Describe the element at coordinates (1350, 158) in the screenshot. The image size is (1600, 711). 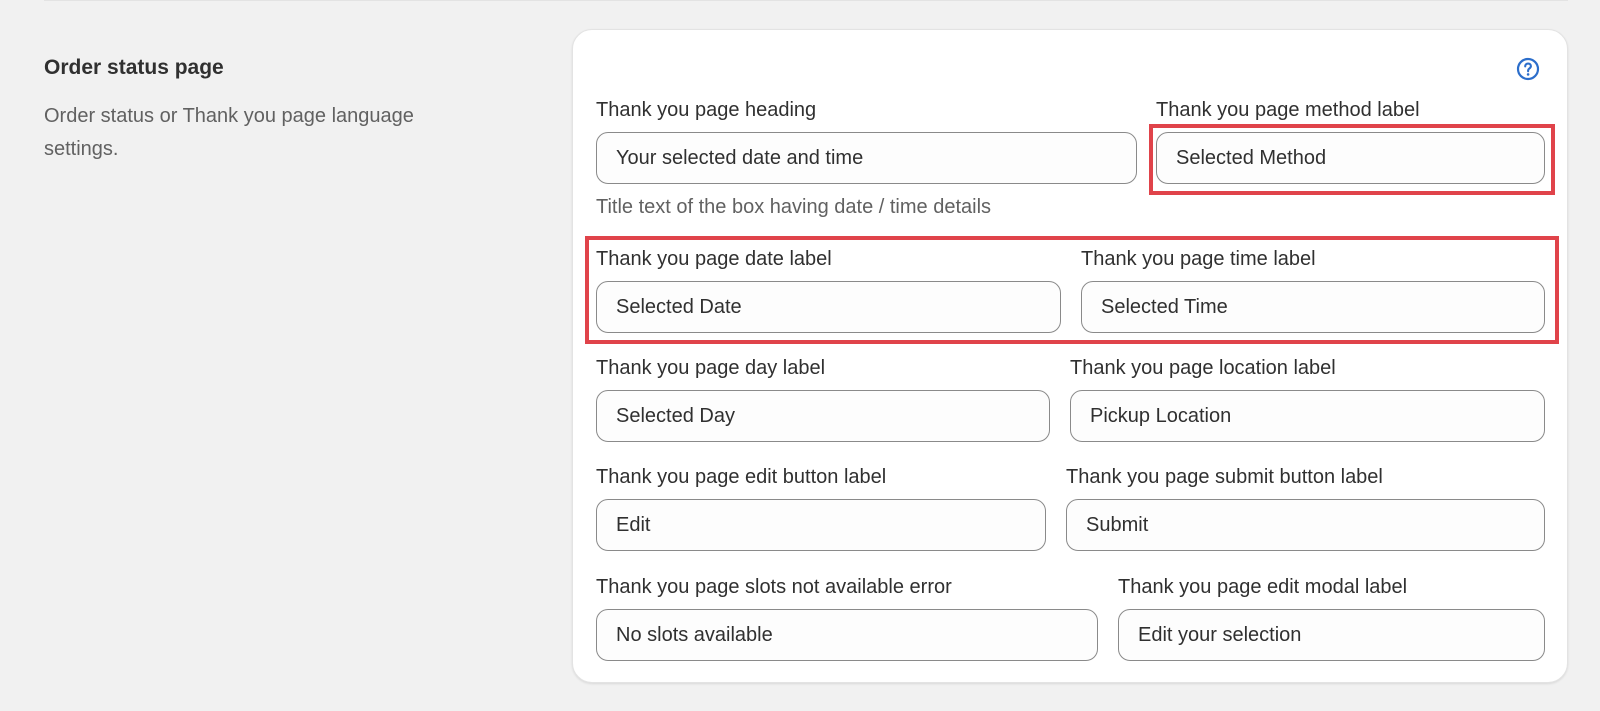
I see `method-input` at that location.